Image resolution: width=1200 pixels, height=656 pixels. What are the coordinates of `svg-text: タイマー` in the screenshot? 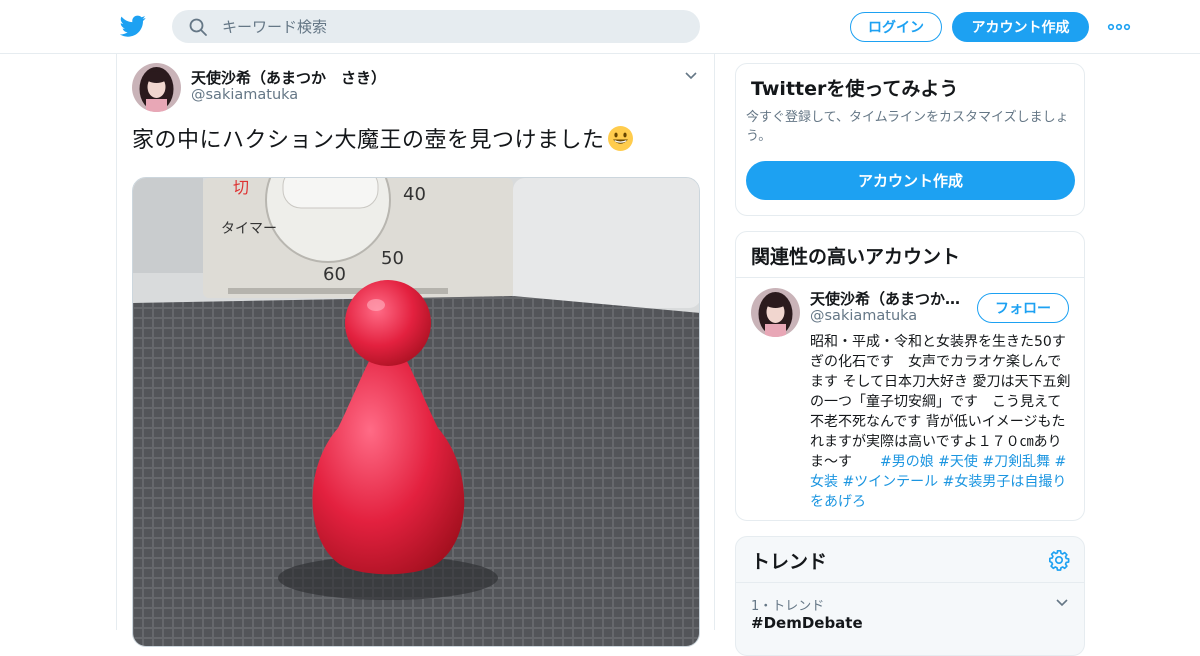 It's located at (249, 229).